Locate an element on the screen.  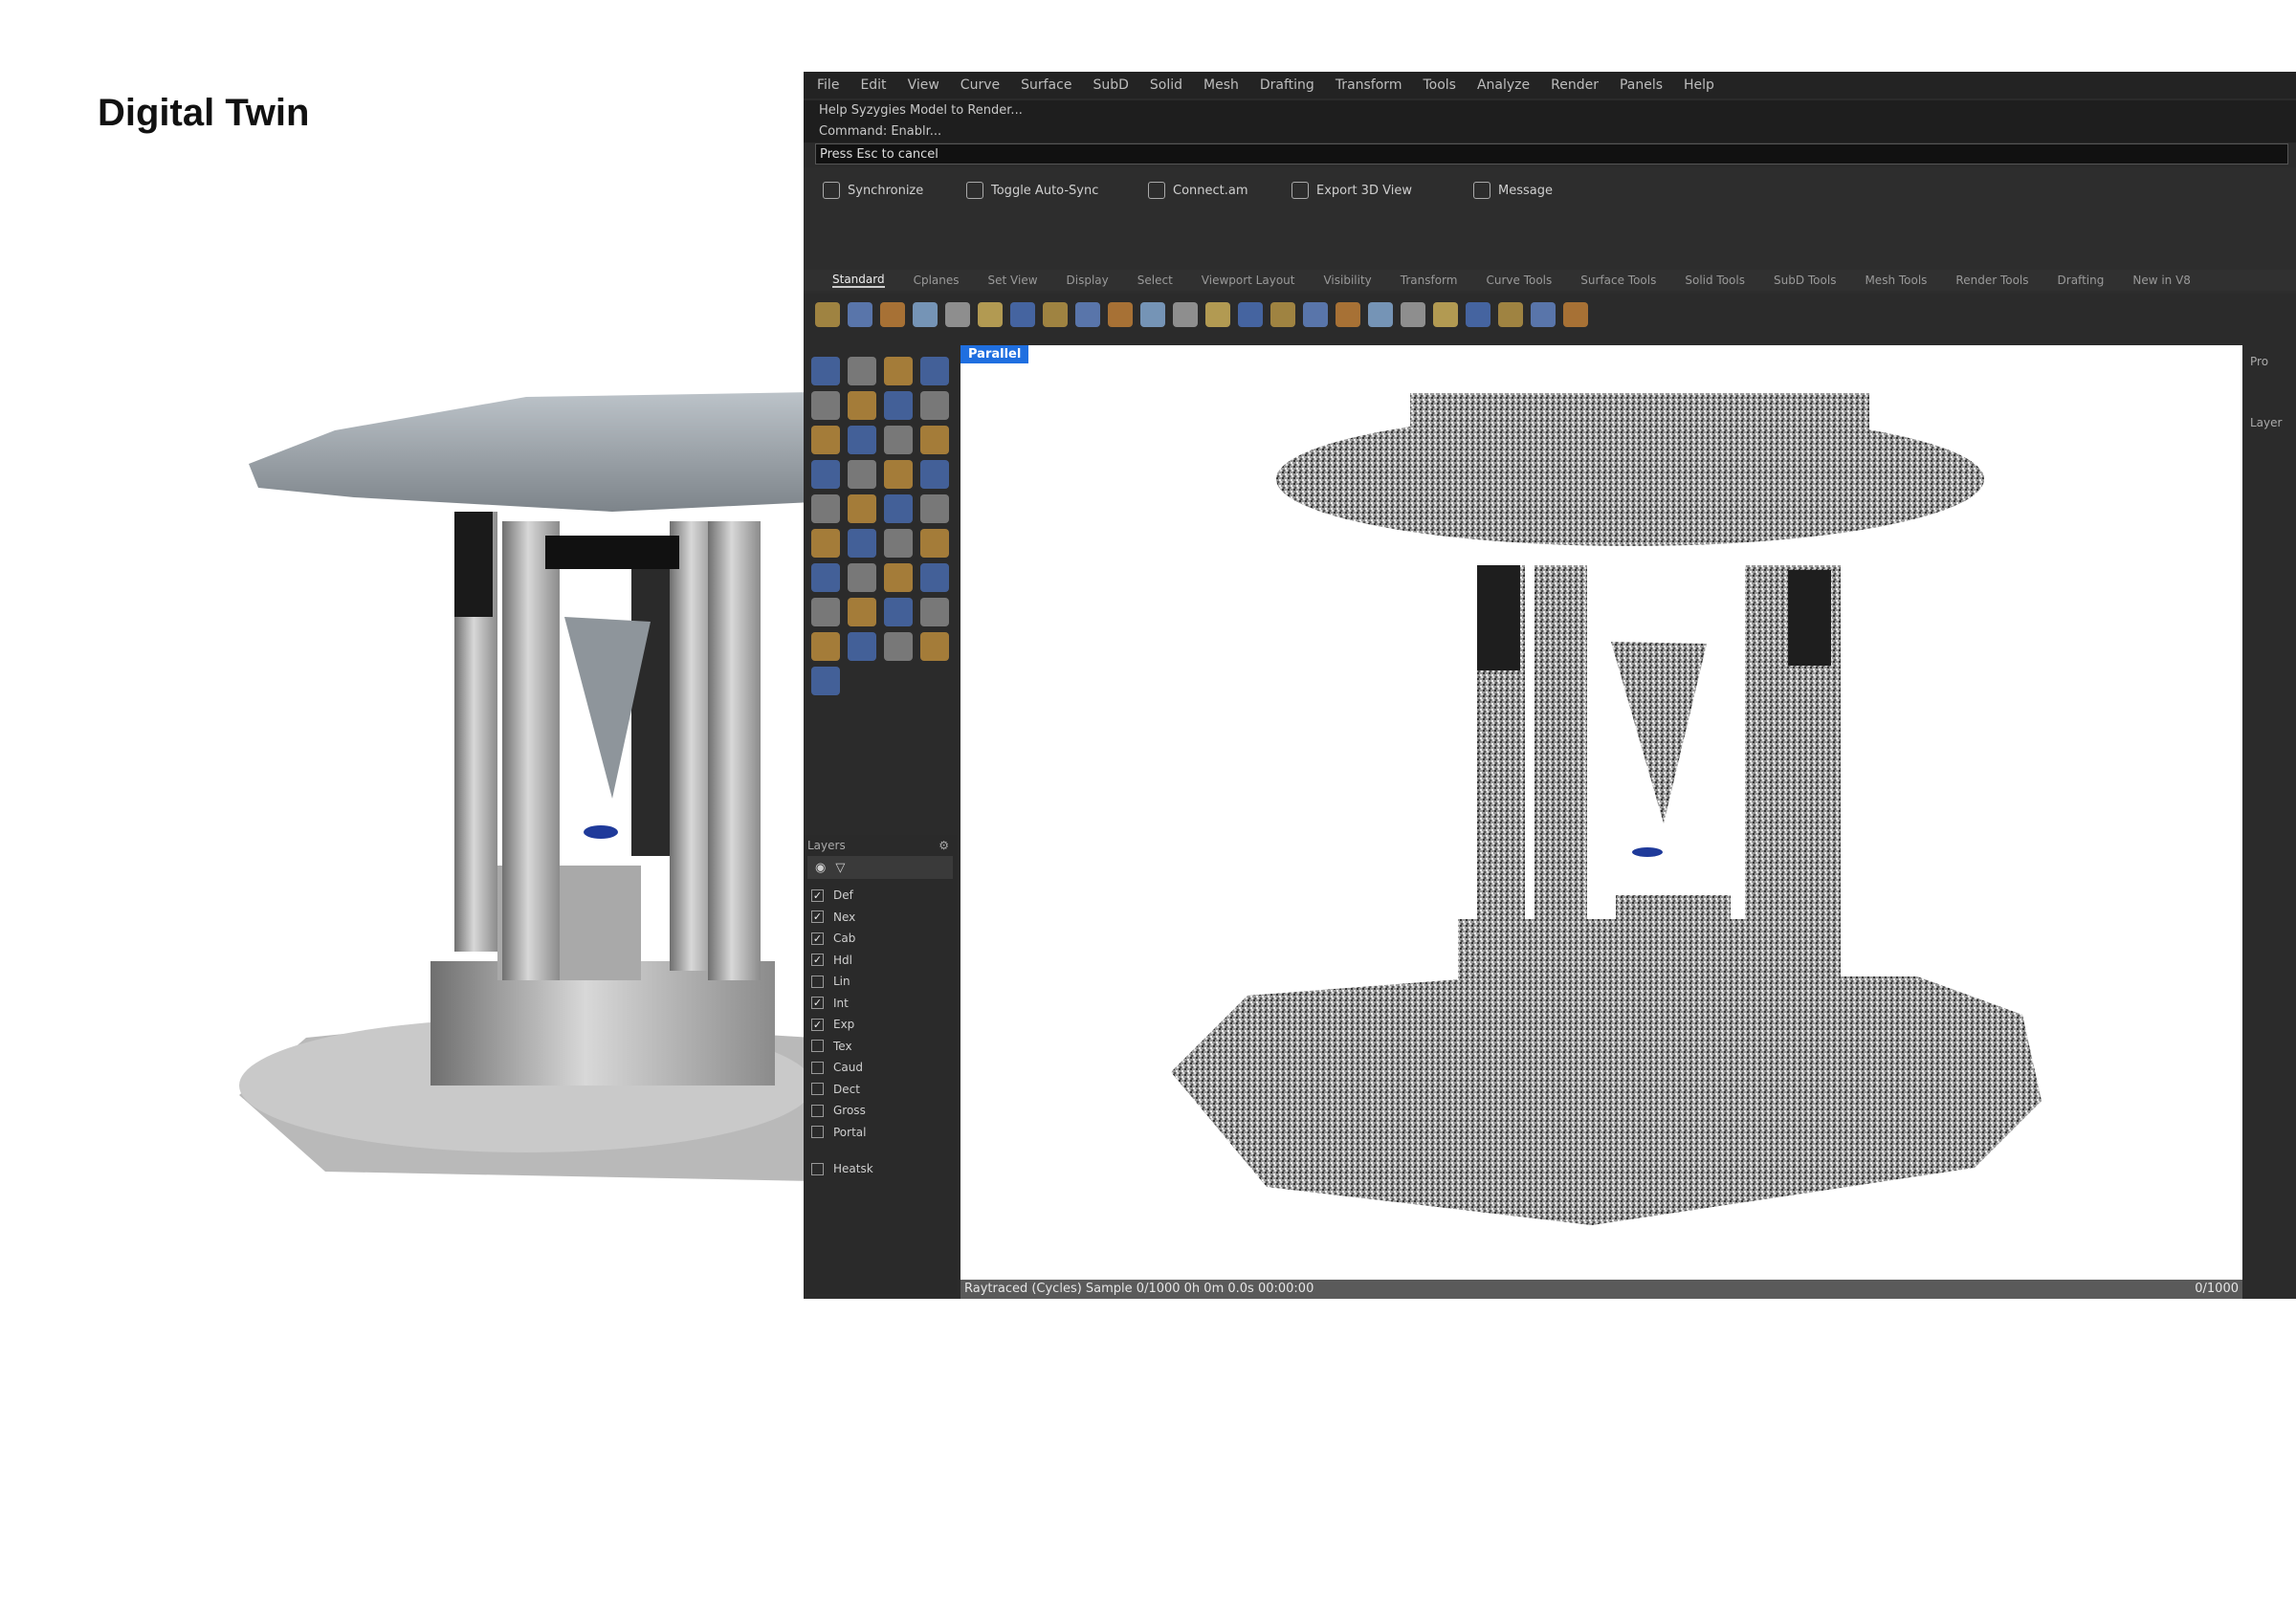
menu-surface: Surface is located at coordinates (1046, 85).